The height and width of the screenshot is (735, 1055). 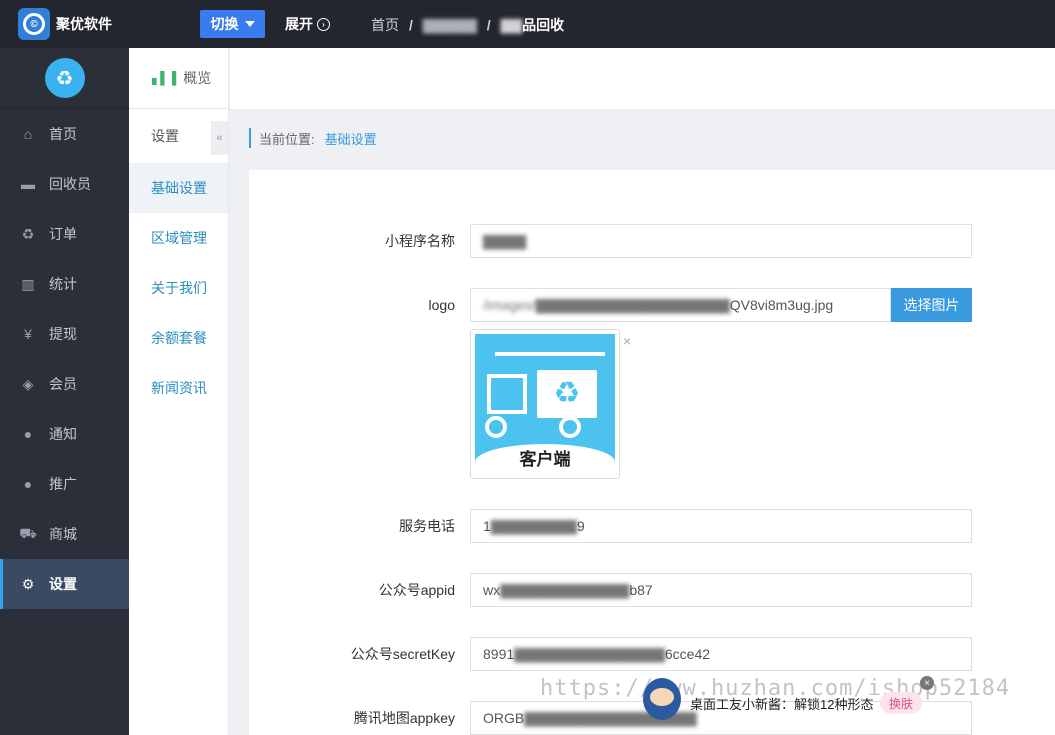 I want to click on sidebar-item-4: ¥ 提现, so click(x=64, y=334).